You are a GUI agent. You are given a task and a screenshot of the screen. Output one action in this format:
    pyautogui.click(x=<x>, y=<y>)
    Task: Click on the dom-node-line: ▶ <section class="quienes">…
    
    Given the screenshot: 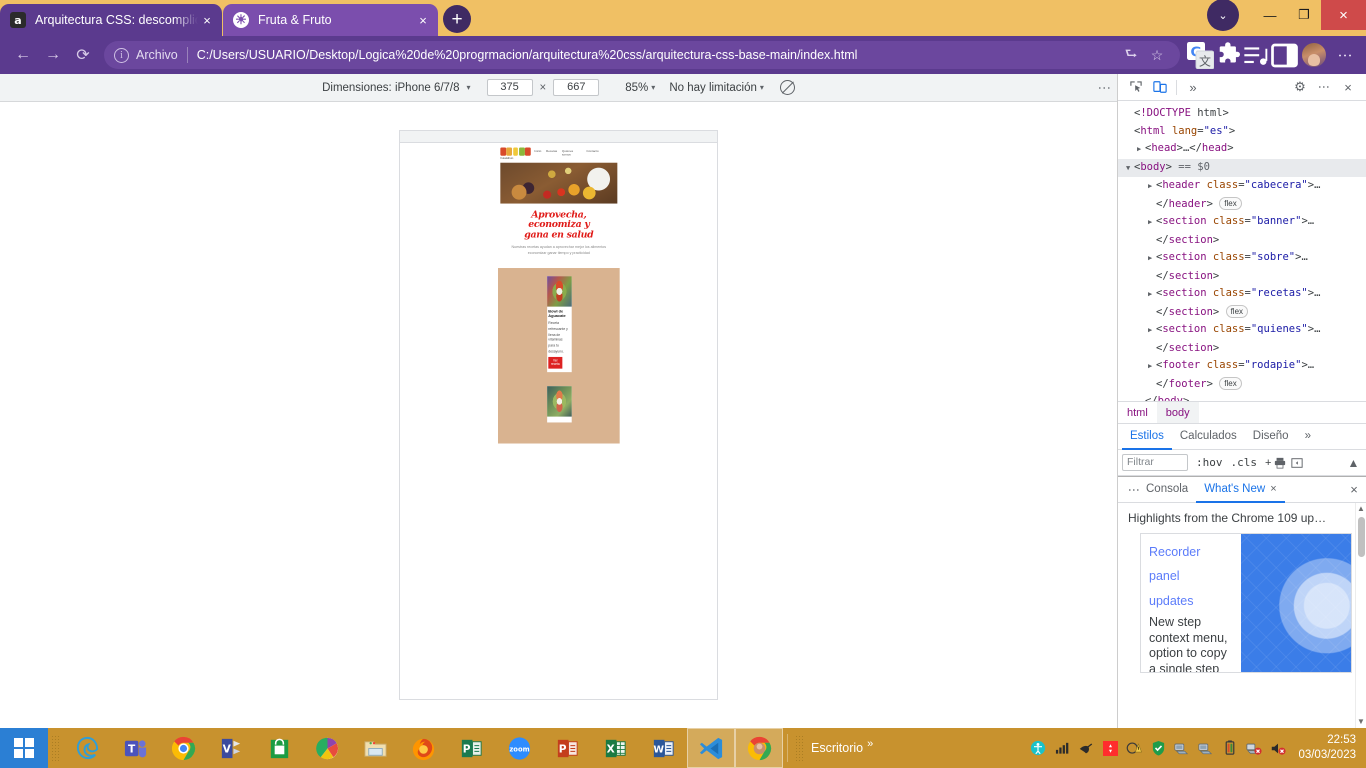 What is the action you would take?
    pyautogui.click(x=1242, y=330)
    